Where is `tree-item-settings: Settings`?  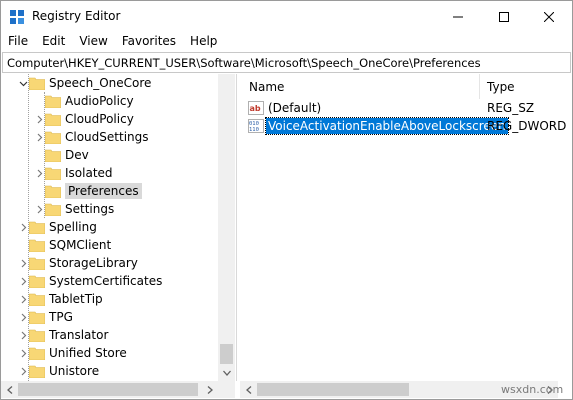
tree-item-settings: Settings is located at coordinates (75, 209).